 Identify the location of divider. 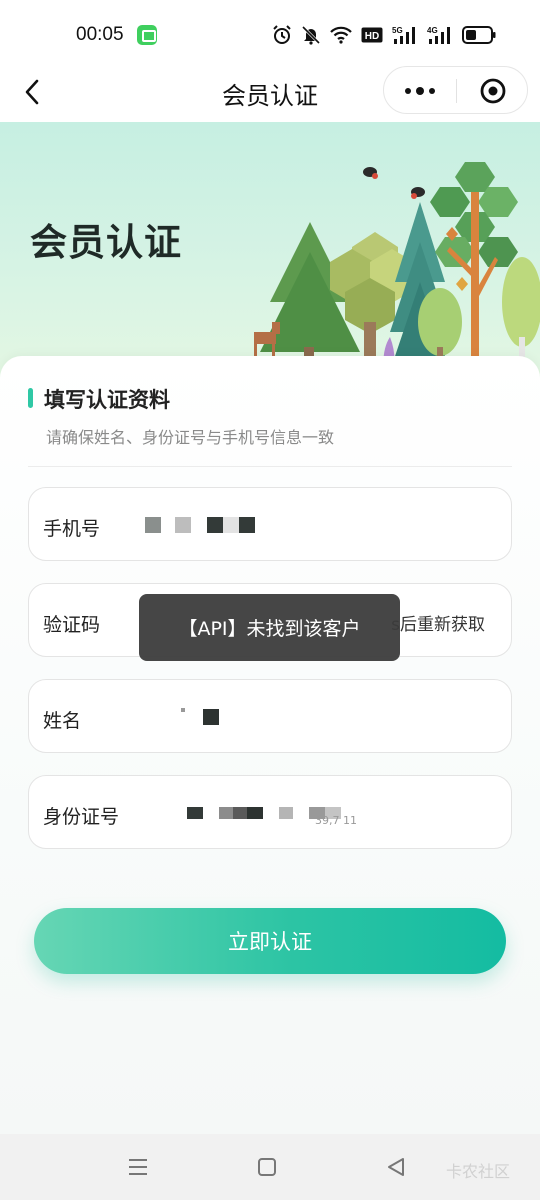
(270, 466).